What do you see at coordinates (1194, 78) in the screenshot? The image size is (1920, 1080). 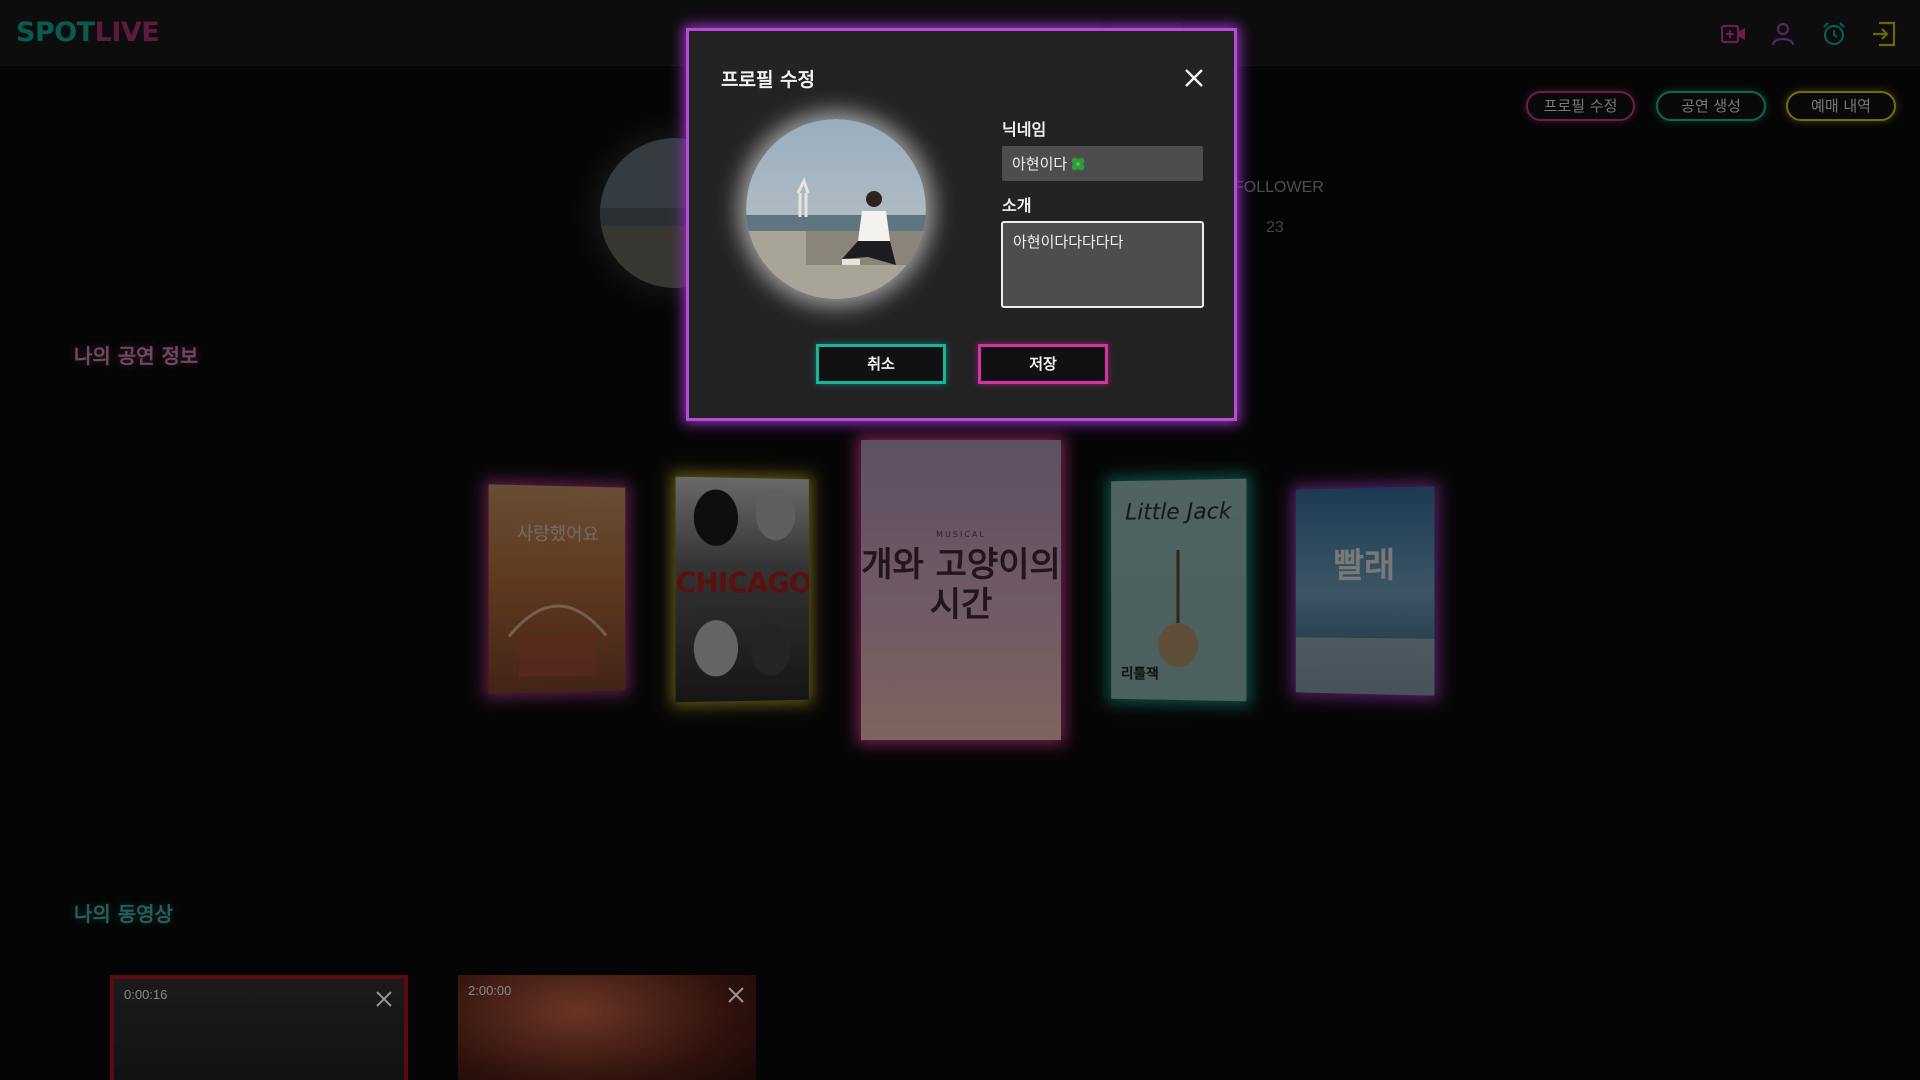 I see `close-icon` at bounding box center [1194, 78].